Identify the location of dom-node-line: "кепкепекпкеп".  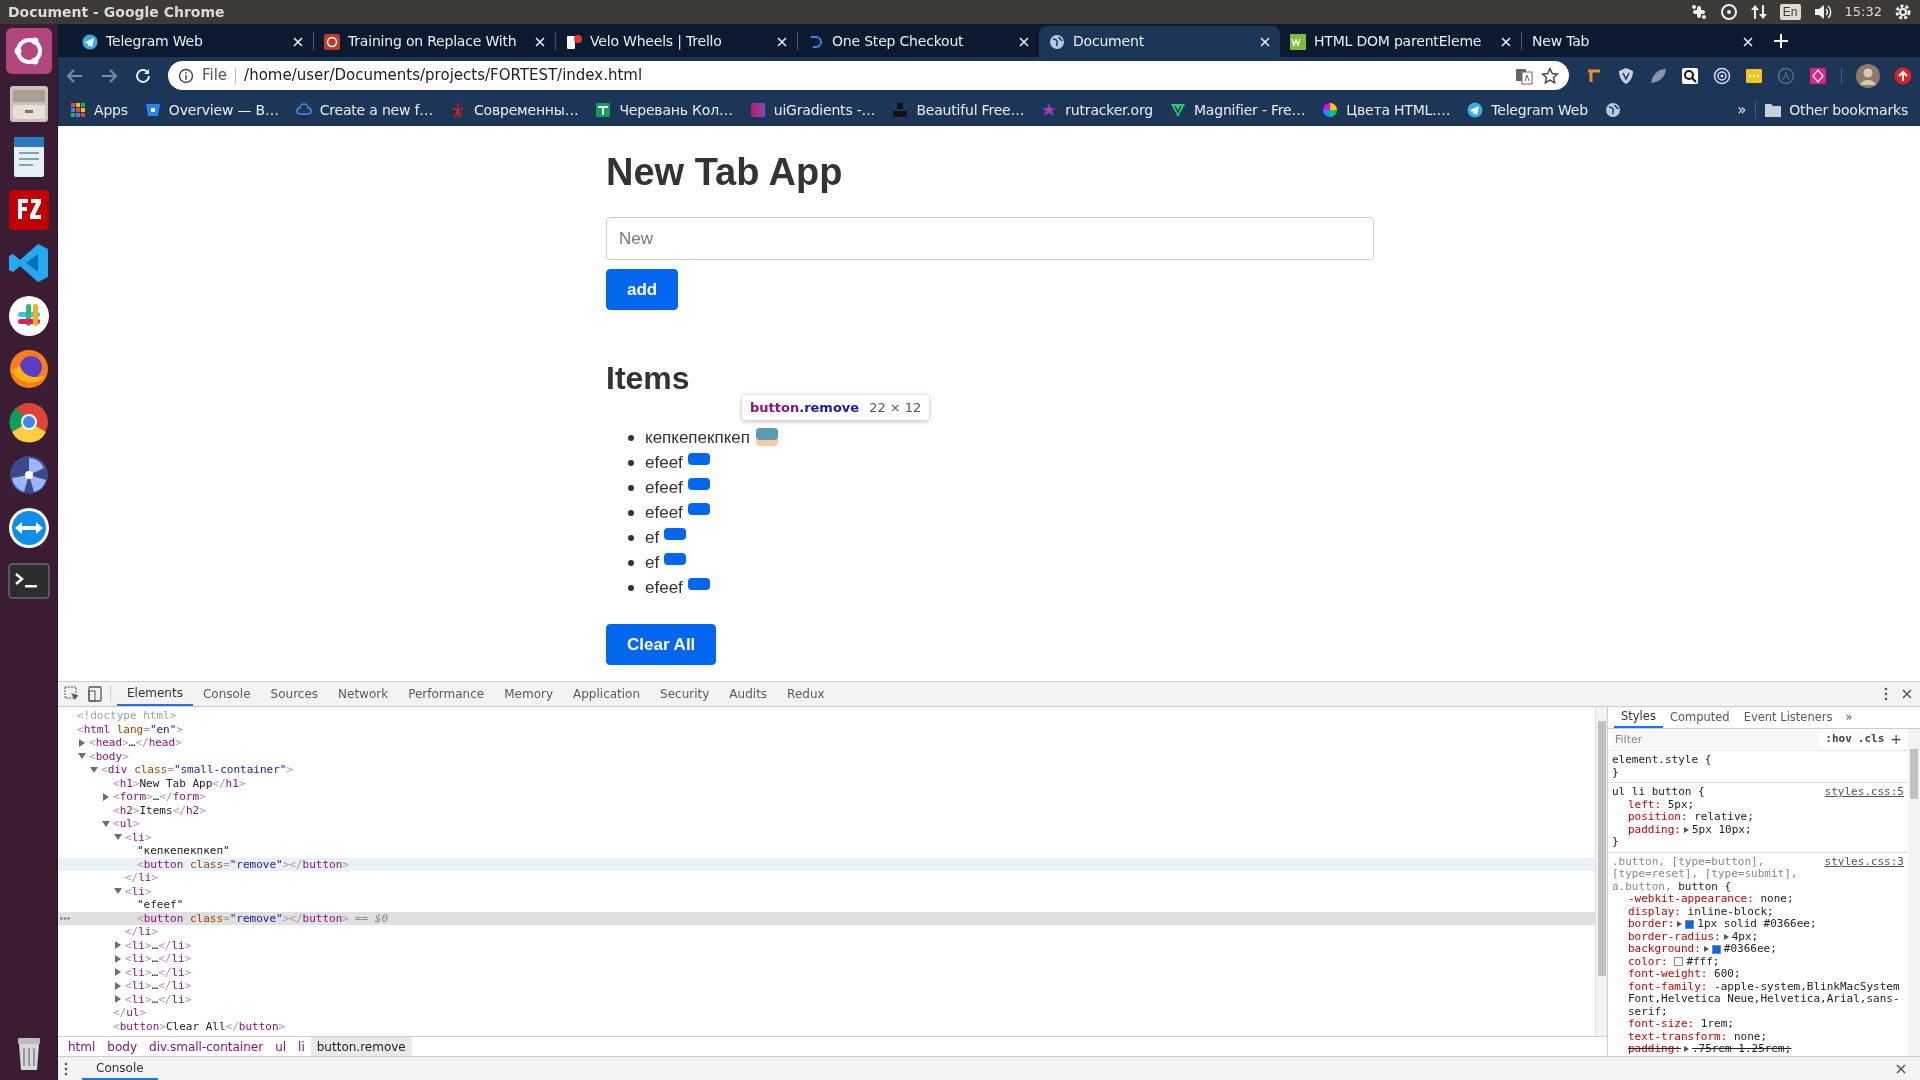
(183, 851).